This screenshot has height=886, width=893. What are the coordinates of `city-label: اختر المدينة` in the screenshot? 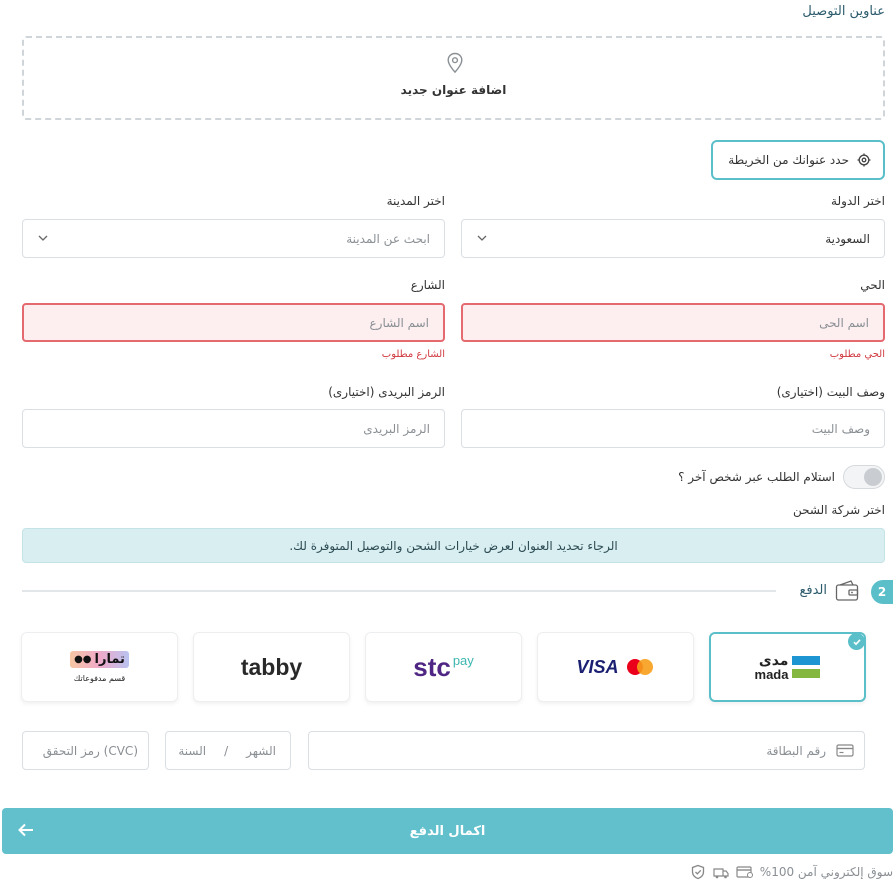 It's located at (415, 201).